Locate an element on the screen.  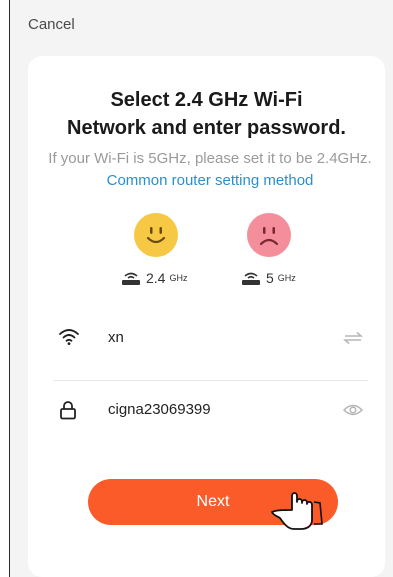
smile-face-icon is located at coordinates (156, 235).